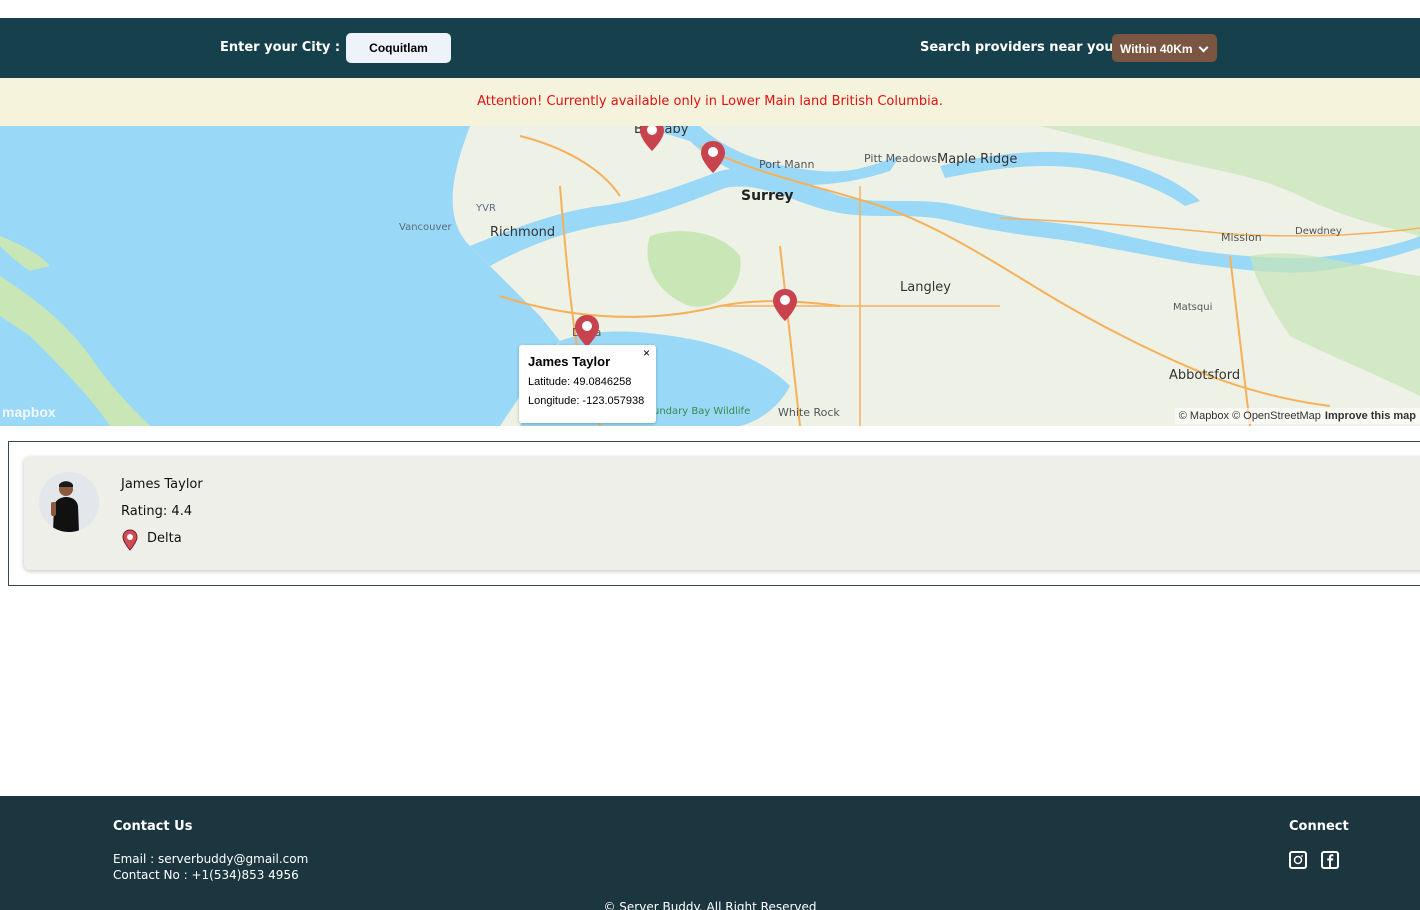  What do you see at coordinates (1193, 307) in the screenshot?
I see `place-matsqui: Matsqui` at bounding box center [1193, 307].